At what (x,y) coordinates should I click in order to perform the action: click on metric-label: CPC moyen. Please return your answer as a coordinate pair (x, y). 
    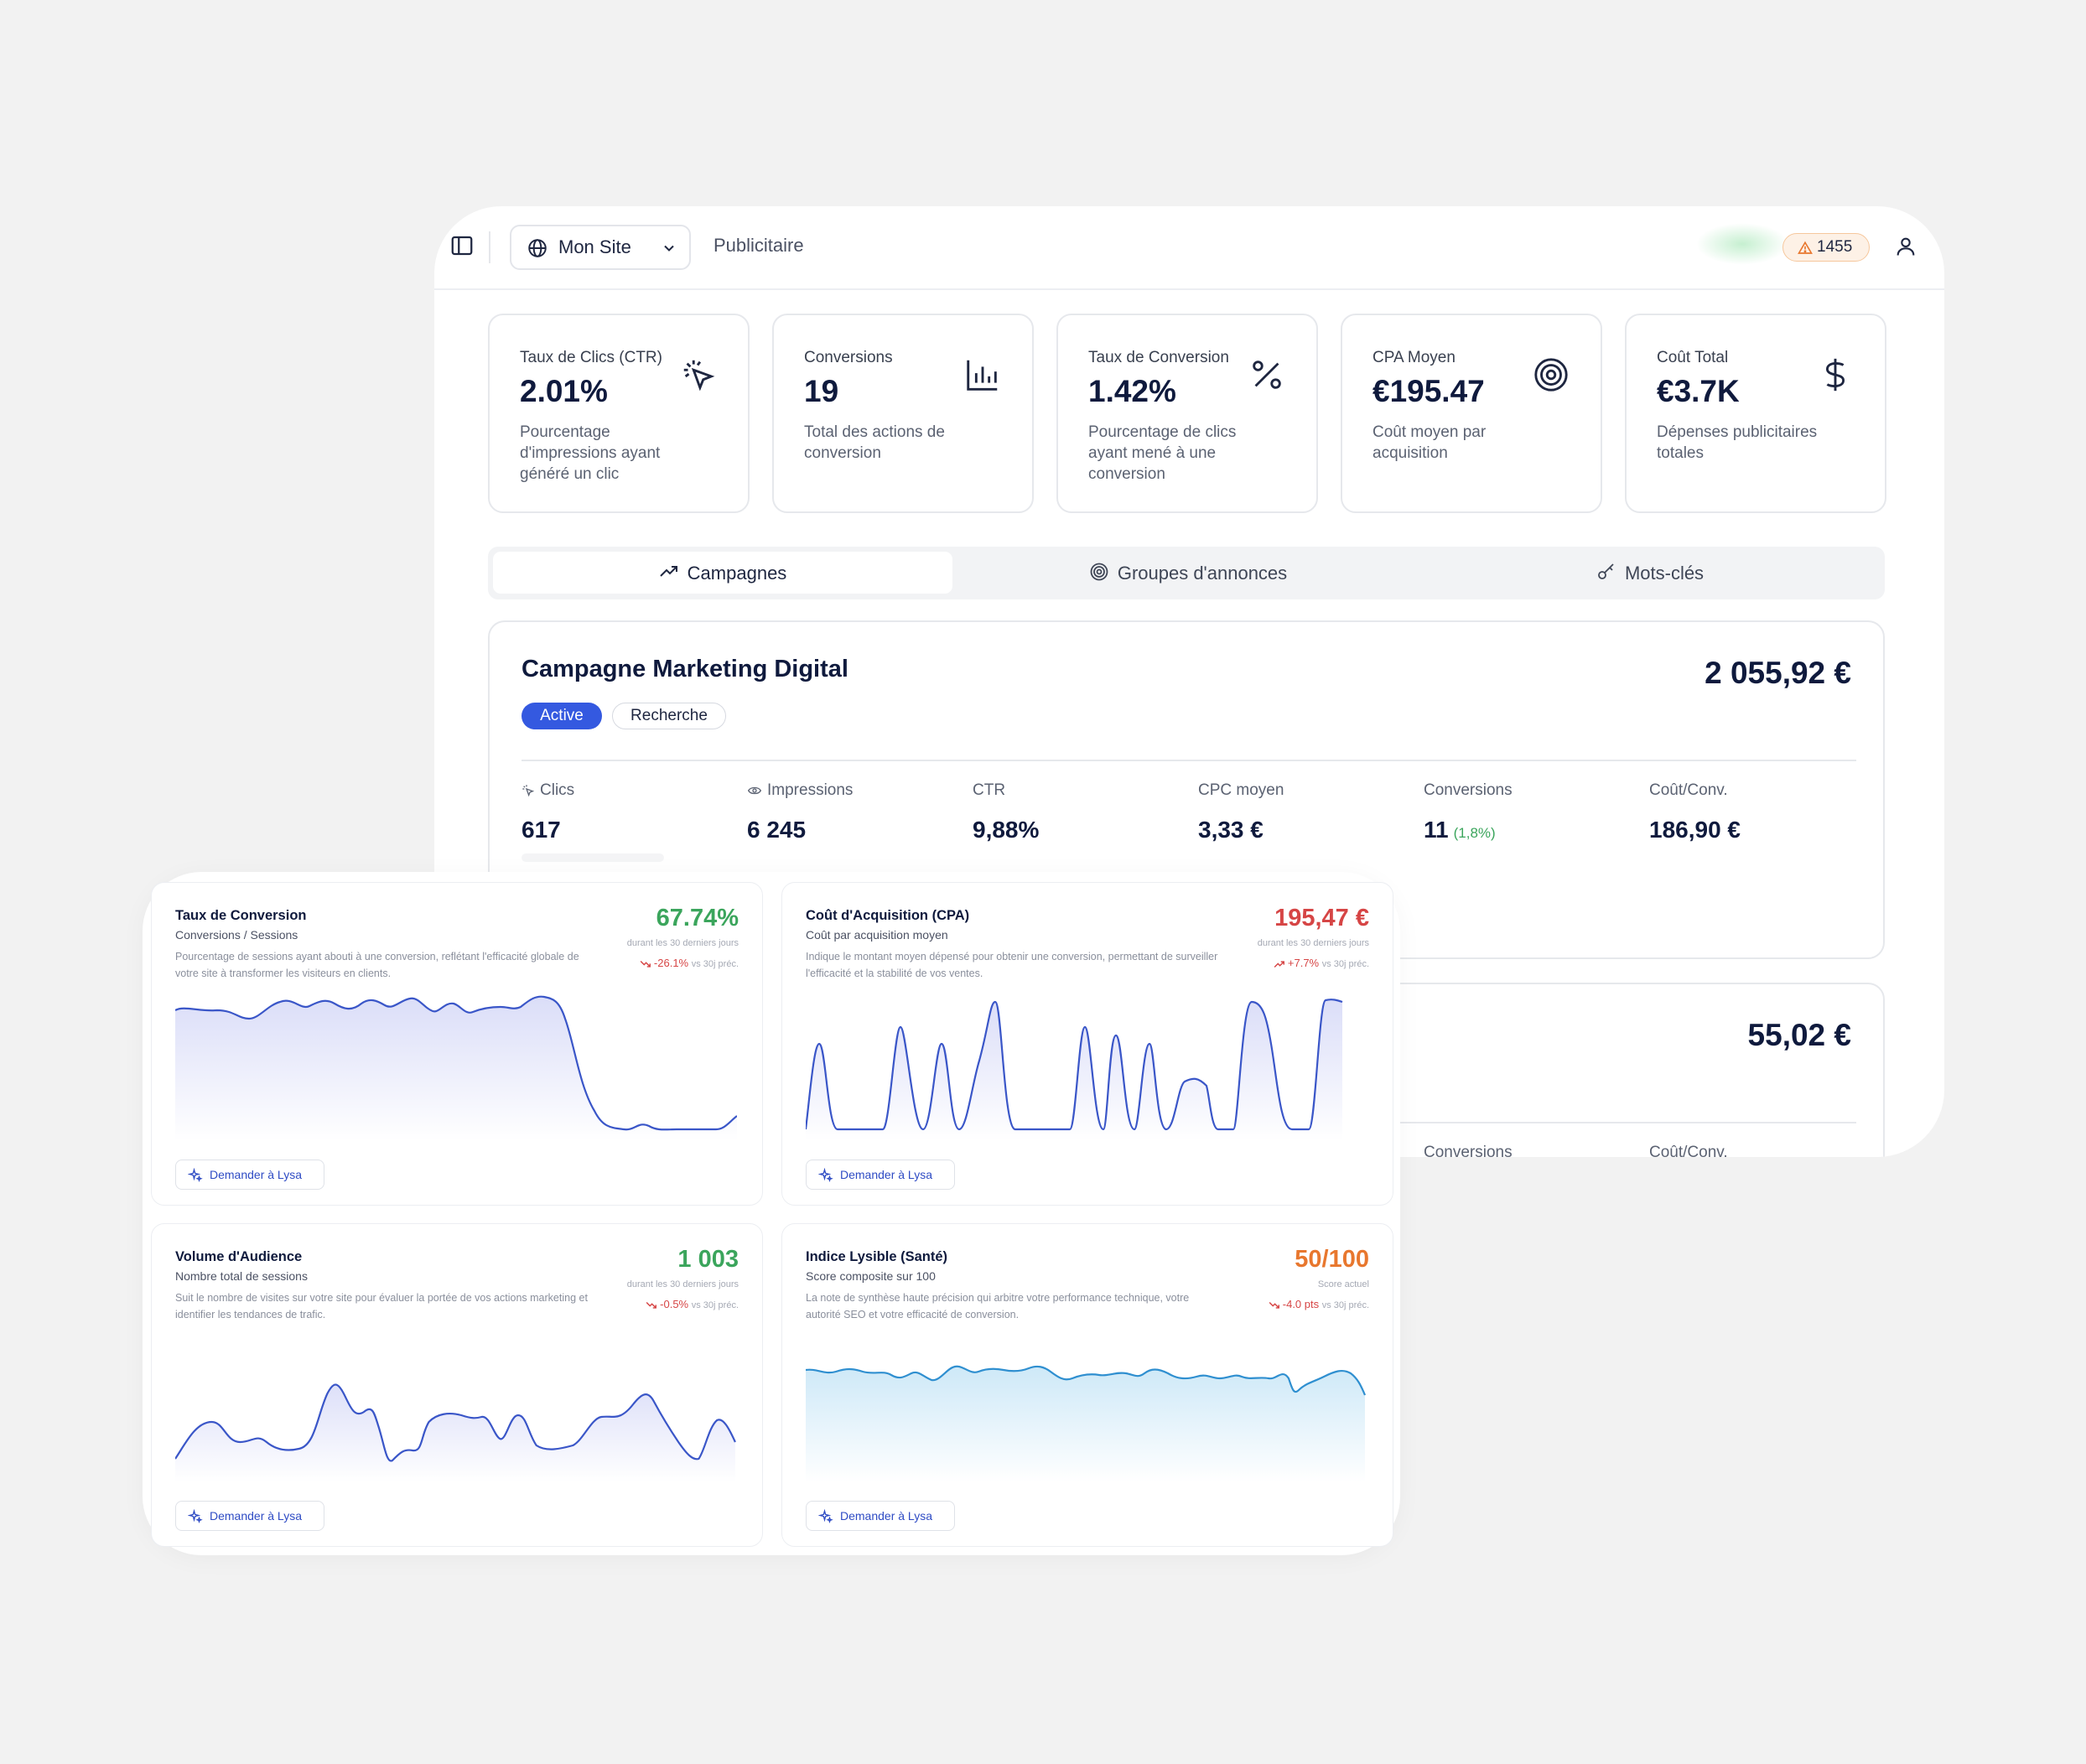
    Looking at the image, I should click on (1241, 790).